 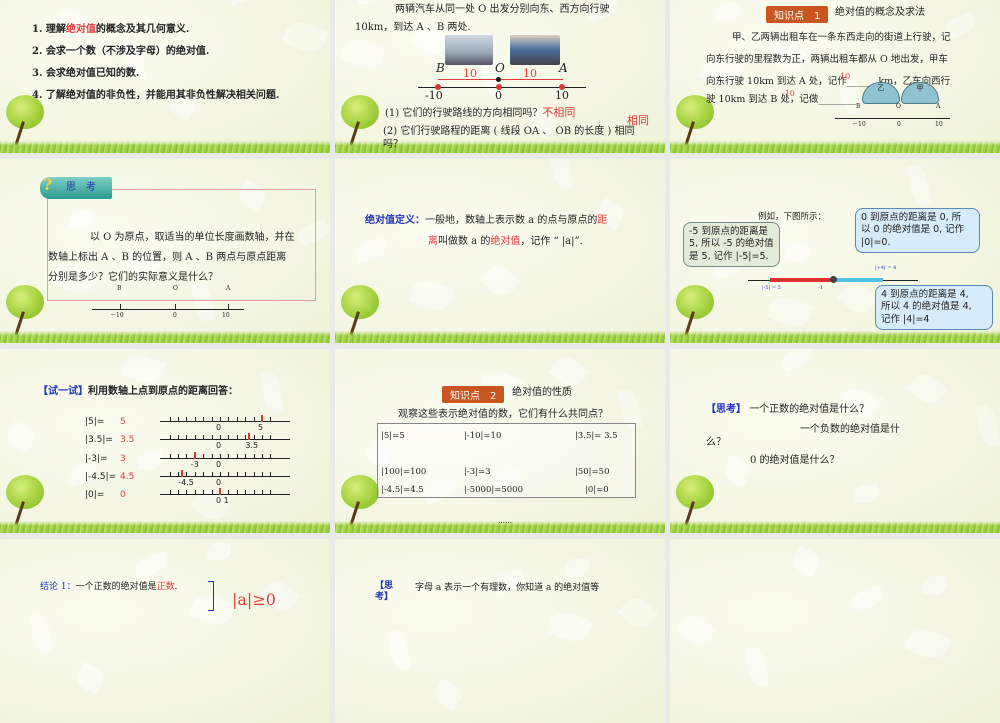 What do you see at coordinates (938, 106) in the screenshot?
I see `axis-label: A` at bounding box center [938, 106].